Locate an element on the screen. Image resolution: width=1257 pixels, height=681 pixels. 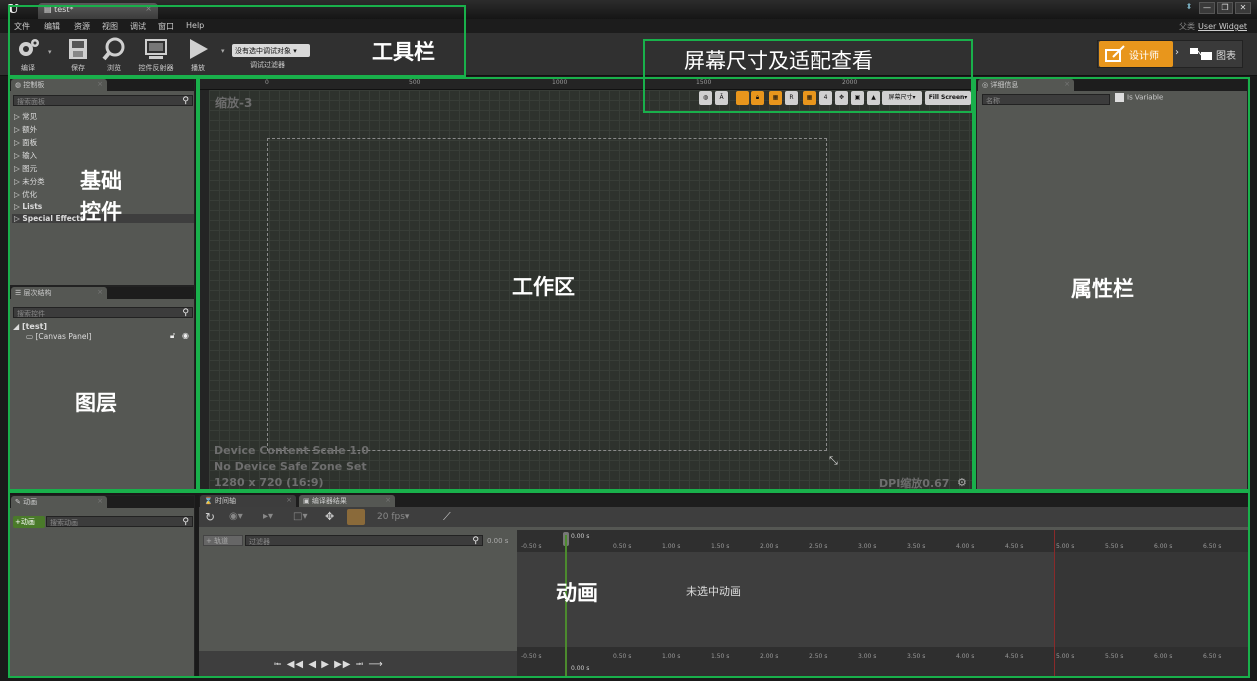
annotation-workspace-label: 工作区 is located at coordinates (543, 287).